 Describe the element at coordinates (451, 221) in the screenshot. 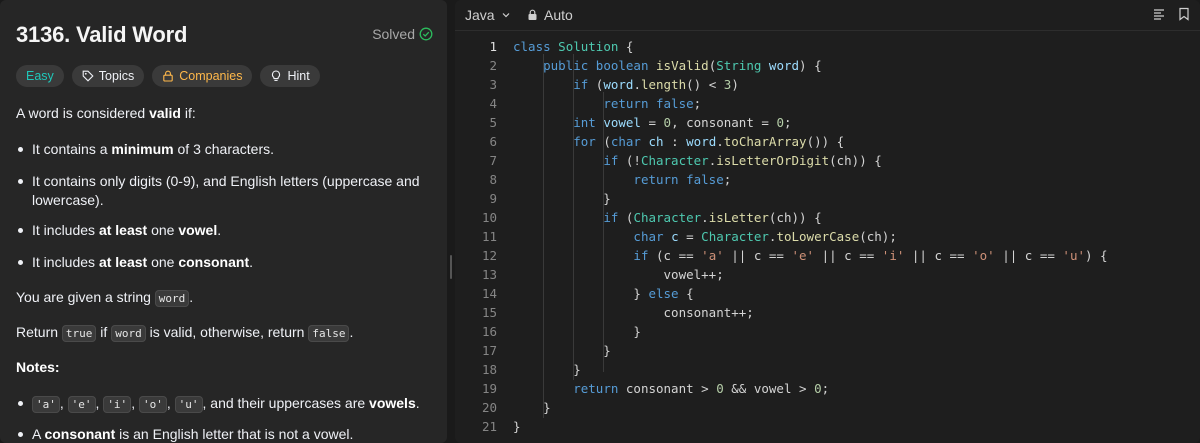

I see `panel-divider` at that location.